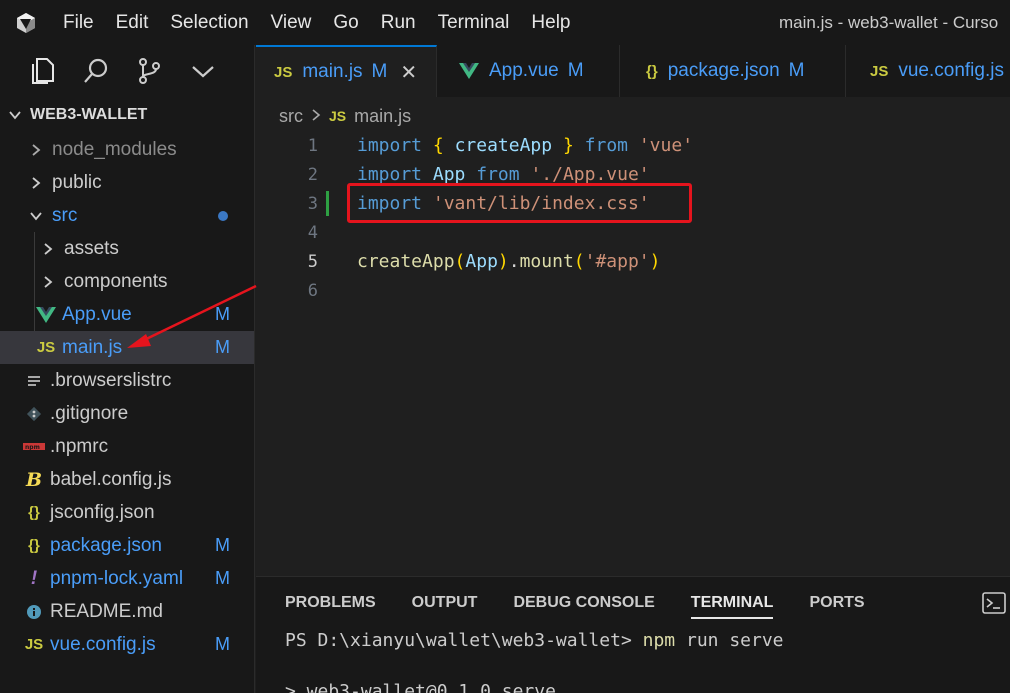 This screenshot has width=1010, height=693. I want to click on git-change-marker, so click(327, 203).